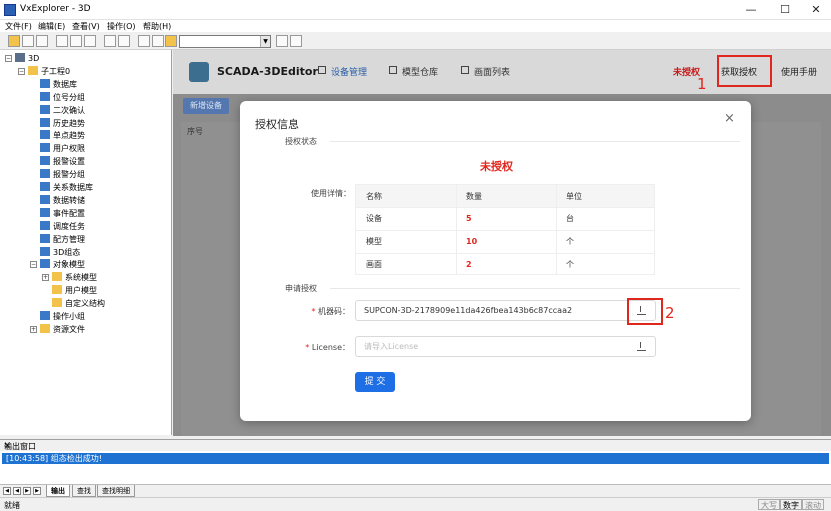 Image resolution: width=831 pixels, height=511 pixels. Describe the element at coordinates (62, 149) in the screenshot. I see `tree-item: 用户权限` at that location.